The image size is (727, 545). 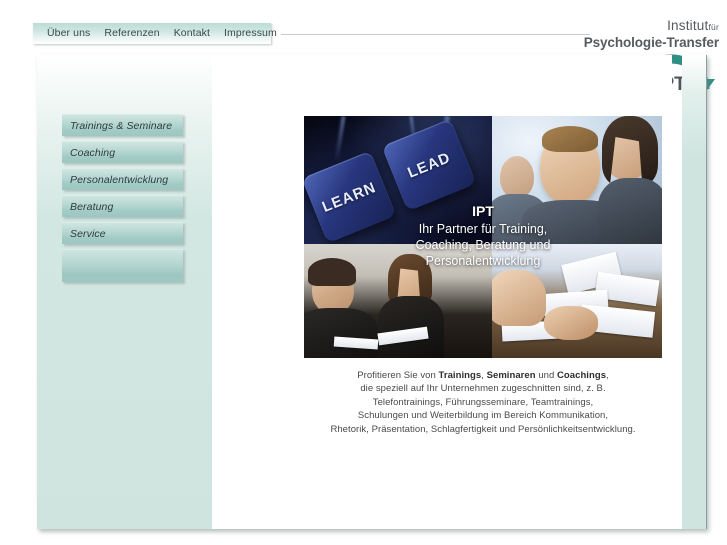 What do you see at coordinates (651, 42) in the screenshot?
I see `logo-line-psychologie-transfer: Psychologie-Transfer` at bounding box center [651, 42].